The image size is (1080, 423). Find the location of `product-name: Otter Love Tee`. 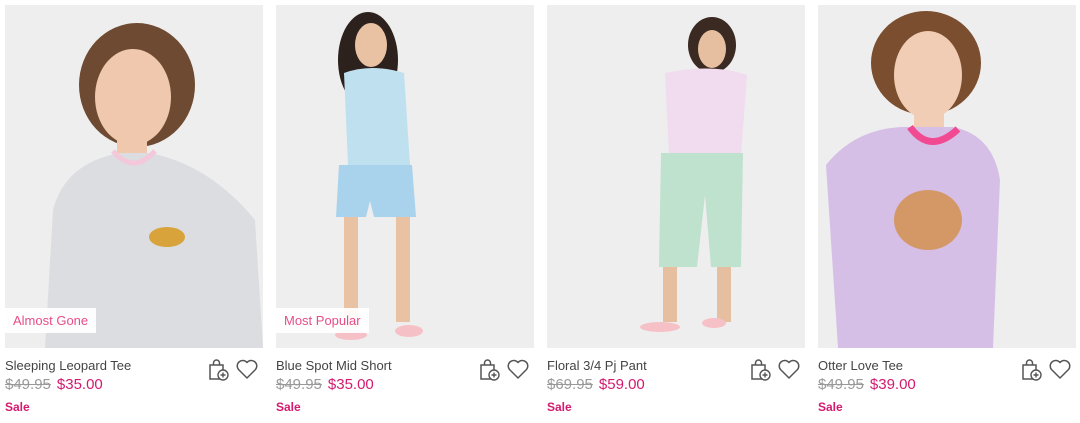

product-name: Otter Love Tee is located at coordinates (860, 365).